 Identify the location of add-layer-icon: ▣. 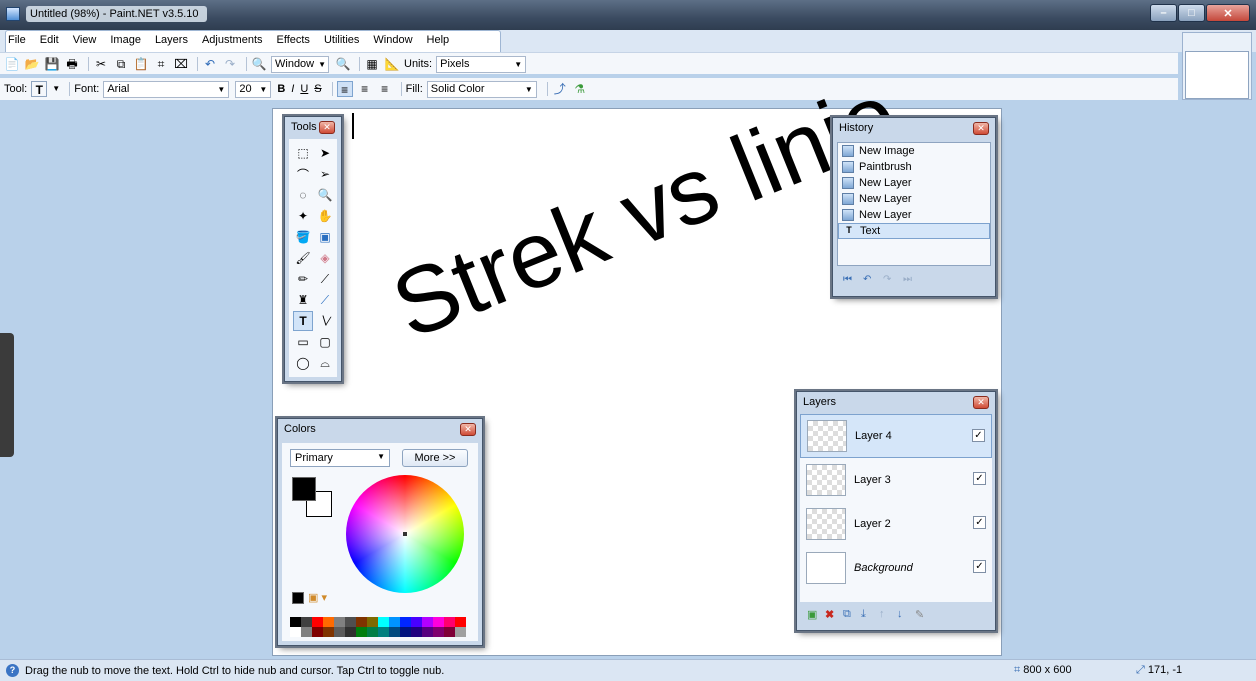
(814, 614).